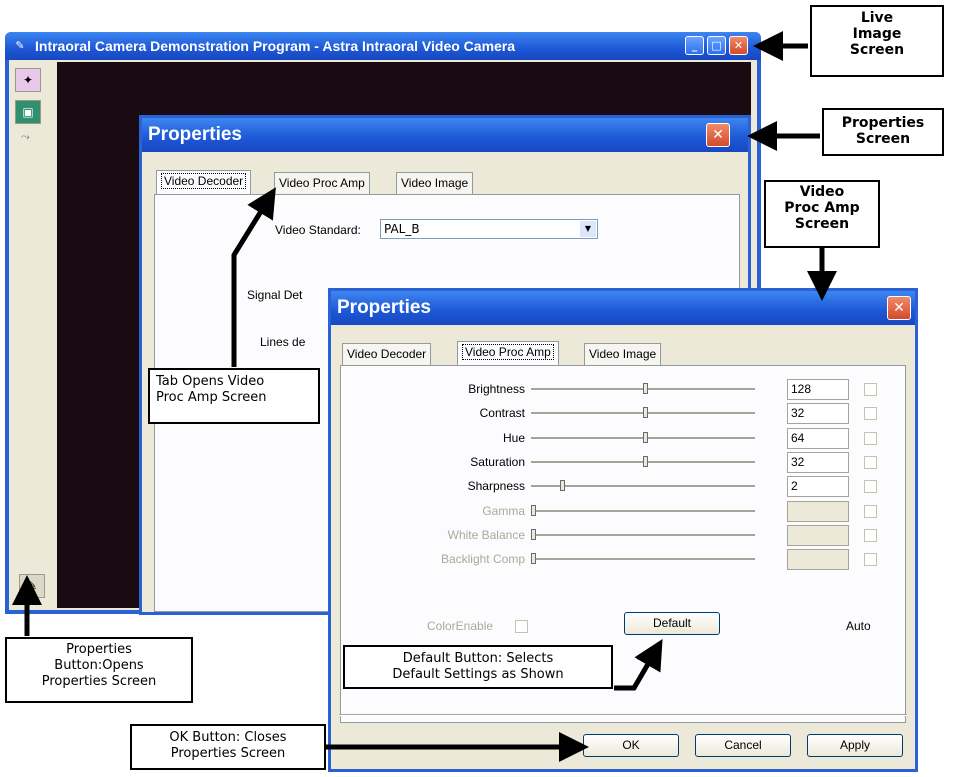  Describe the element at coordinates (638, 665) in the screenshot. I see `arrow-default-button` at that location.